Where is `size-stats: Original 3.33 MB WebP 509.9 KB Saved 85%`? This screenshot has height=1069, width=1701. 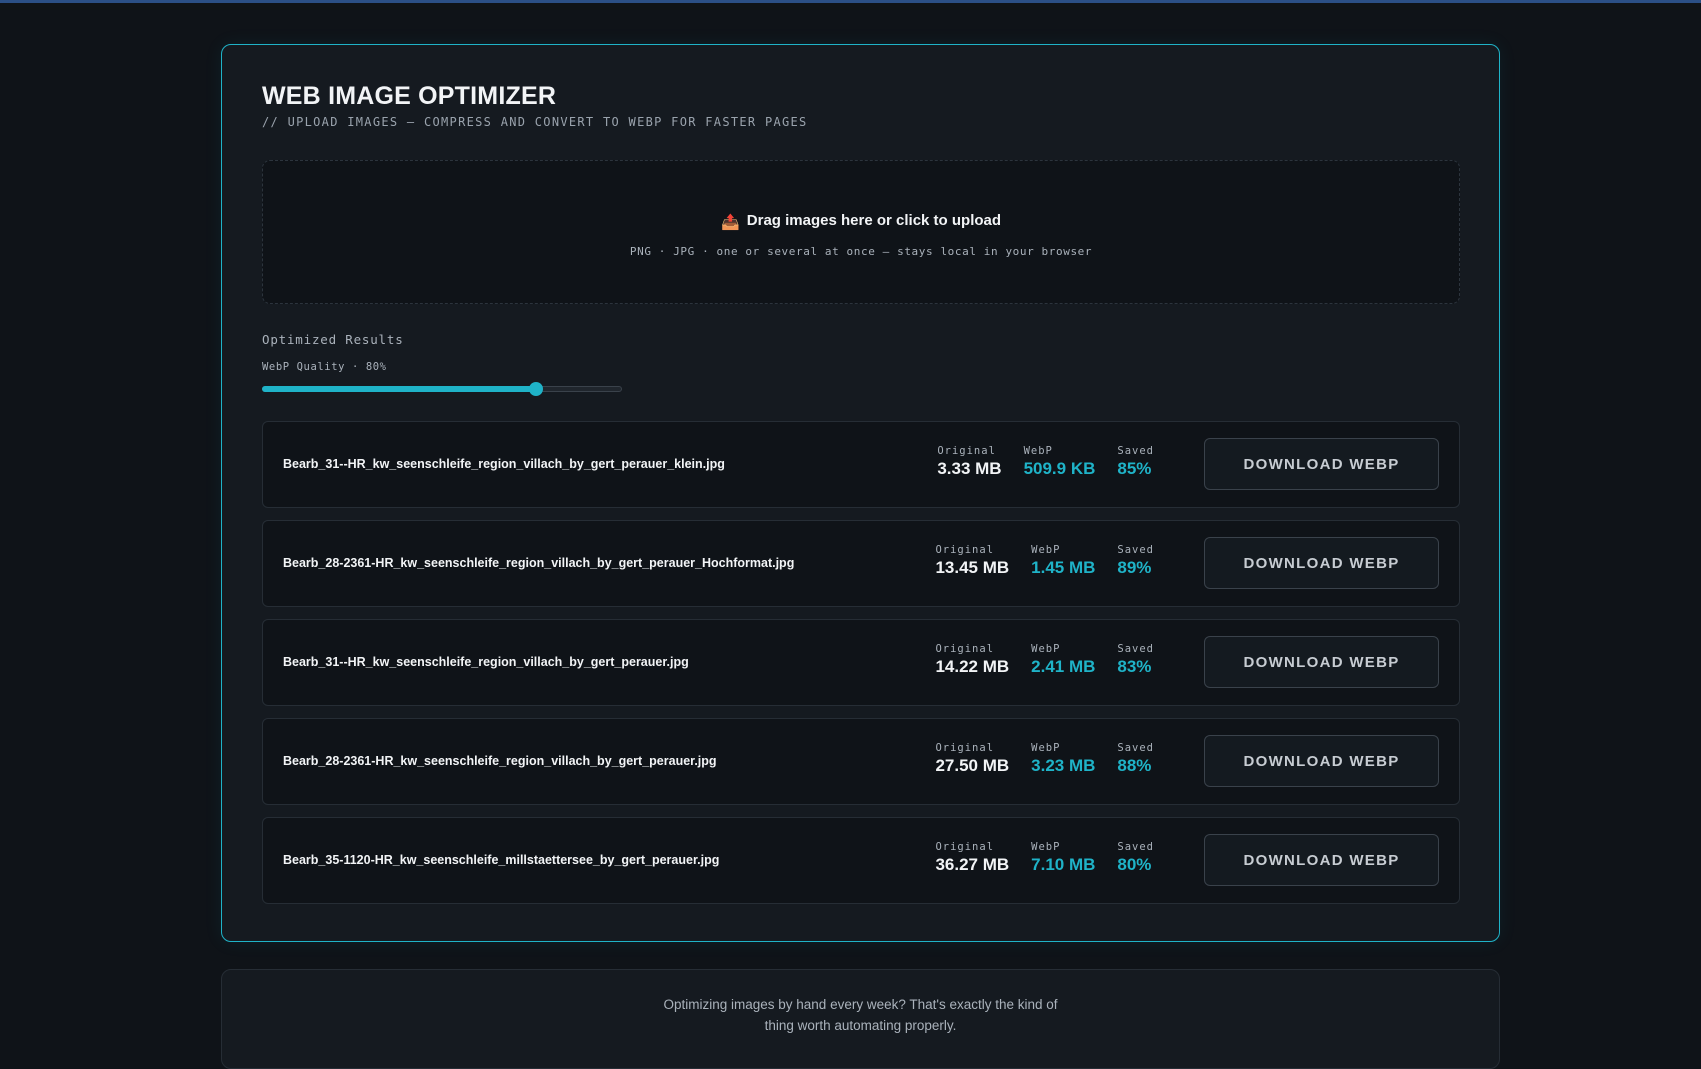 size-stats: Original 3.33 MB WebP 509.9 KB Saved 85% is located at coordinates (1045, 462).